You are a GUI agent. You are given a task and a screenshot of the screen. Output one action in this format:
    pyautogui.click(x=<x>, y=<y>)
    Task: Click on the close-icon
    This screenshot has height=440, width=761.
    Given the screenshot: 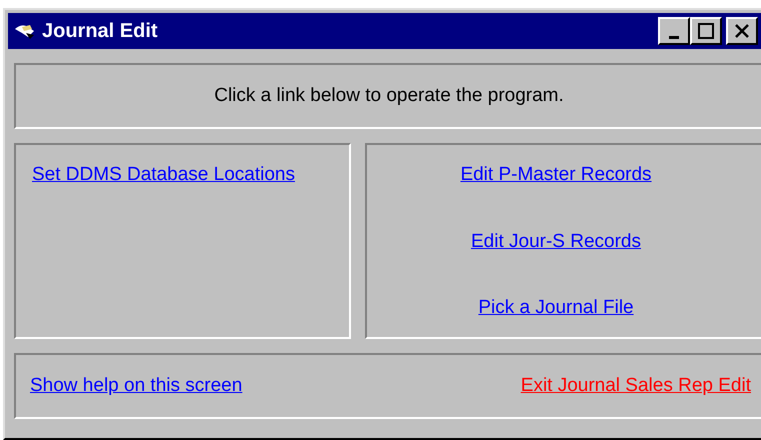 What is the action you would take?
    pyautogui.click(x=742, y=31)
    